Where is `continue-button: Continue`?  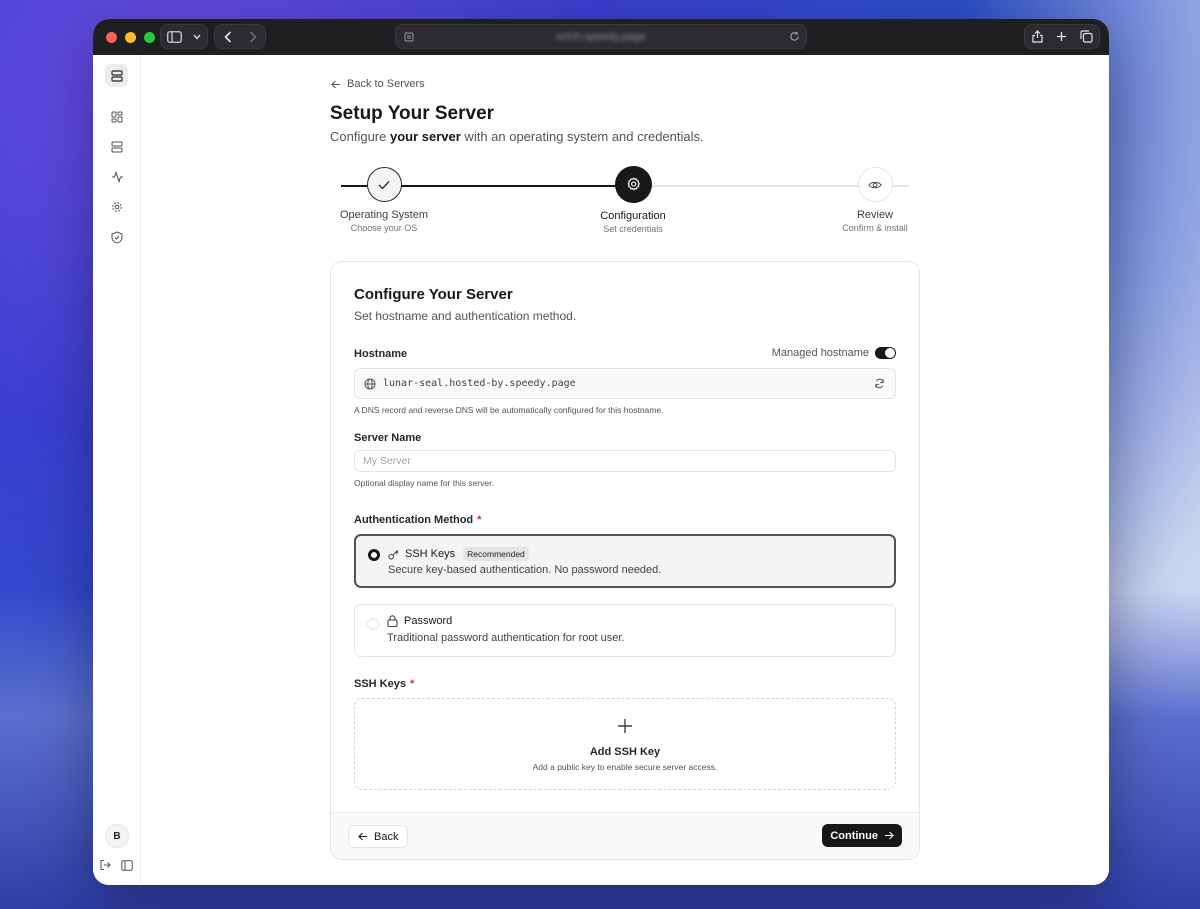
continue-button: Continue is located at coordinates (862, 835).